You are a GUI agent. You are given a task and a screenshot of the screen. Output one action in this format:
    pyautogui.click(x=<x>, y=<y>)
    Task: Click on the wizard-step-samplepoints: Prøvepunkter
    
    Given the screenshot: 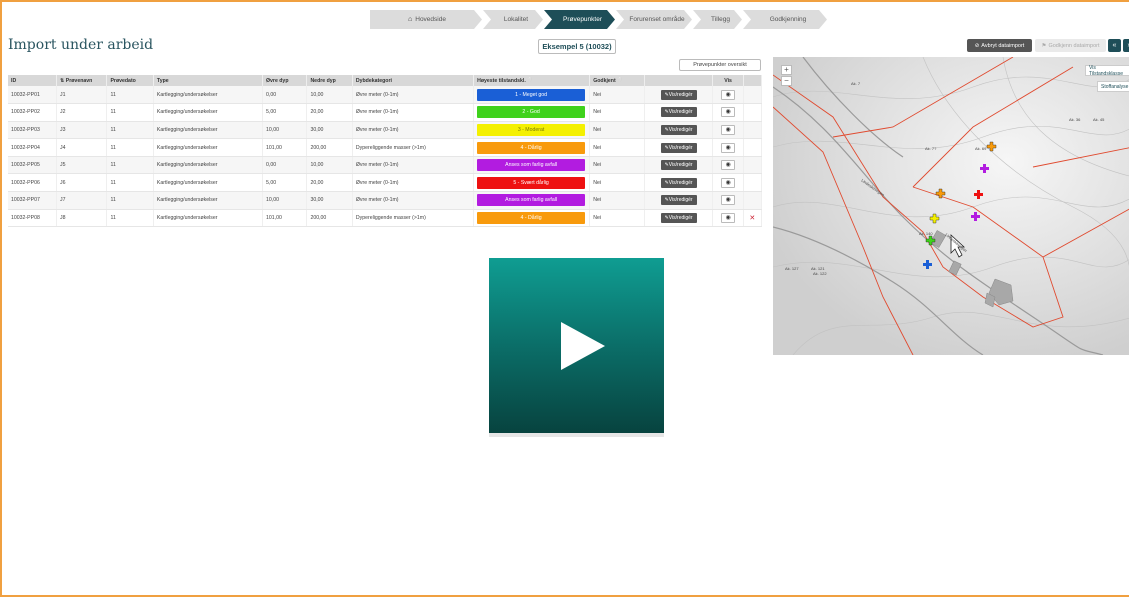 What is the action you would take?
    pyautogui.click(x=579, y=19)
    